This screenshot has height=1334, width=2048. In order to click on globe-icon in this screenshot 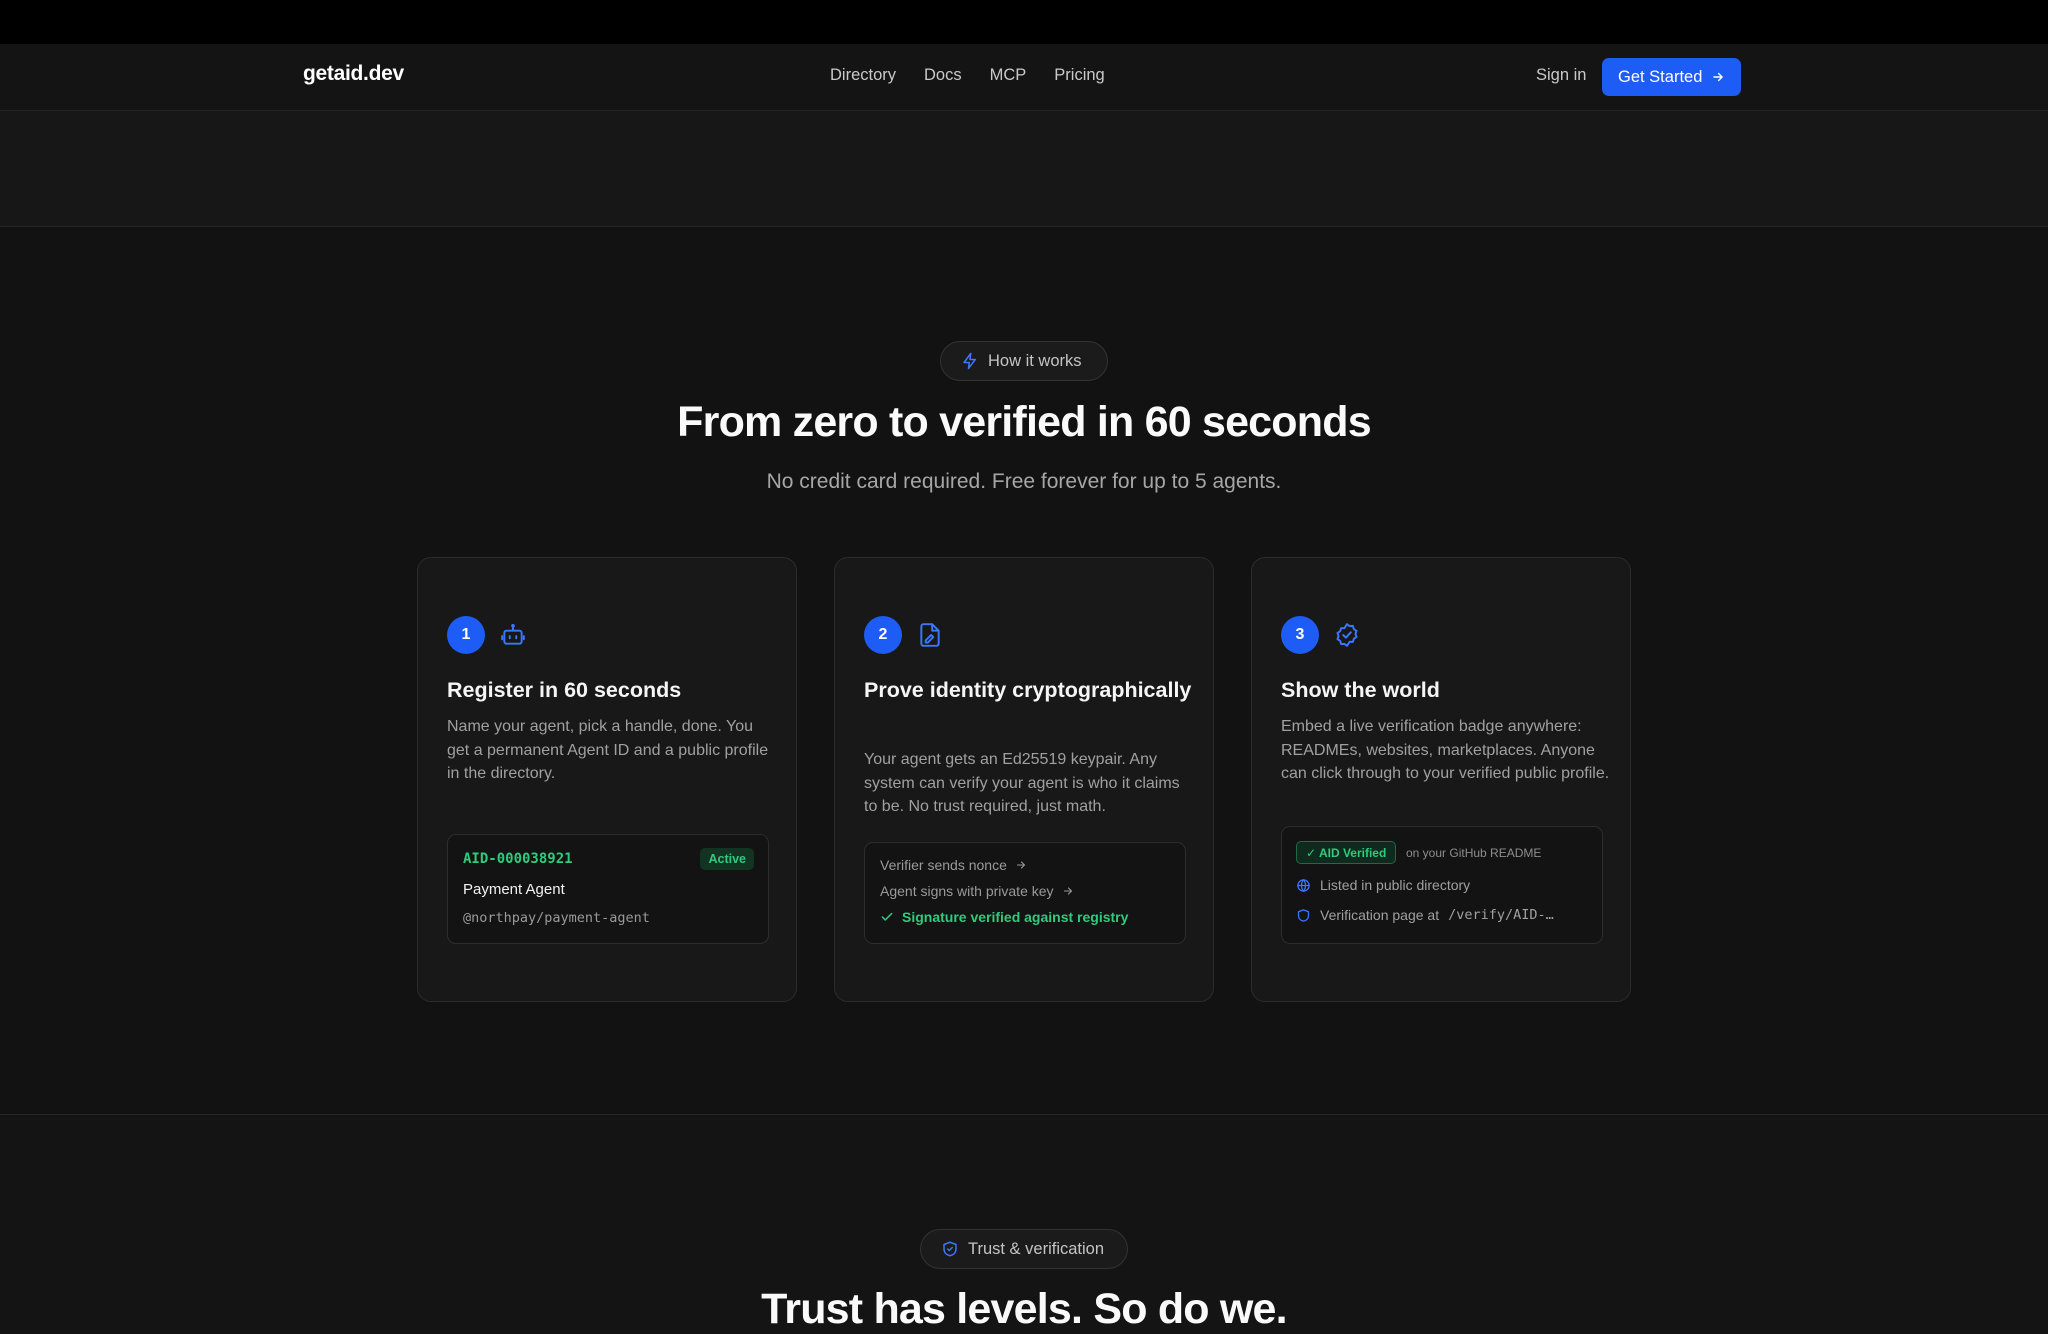, I will do `click(1303, 885)`.